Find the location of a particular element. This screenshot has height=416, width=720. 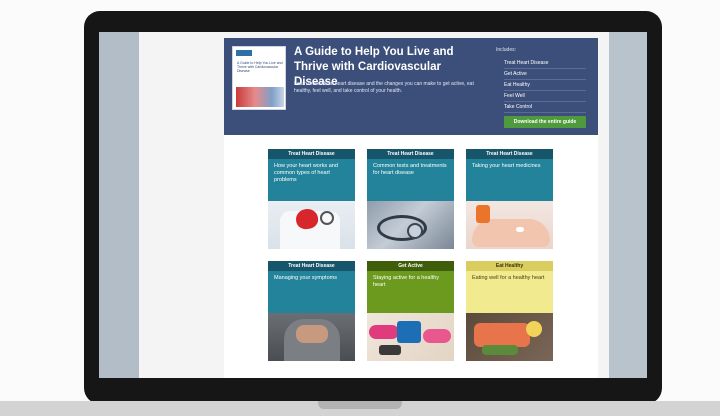

card-title: Taking your heart medicines is located at coordinates (509, 180).